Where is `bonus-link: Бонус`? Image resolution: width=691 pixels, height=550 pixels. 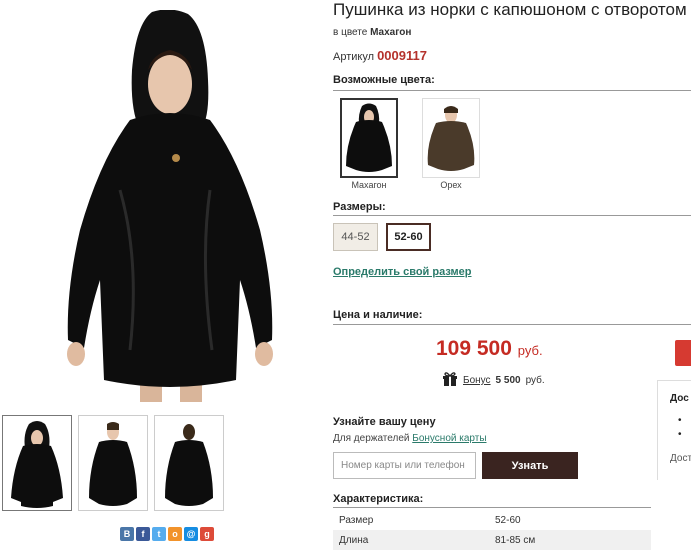 bonus-link: Бонус is located at coordinates (477, 380).